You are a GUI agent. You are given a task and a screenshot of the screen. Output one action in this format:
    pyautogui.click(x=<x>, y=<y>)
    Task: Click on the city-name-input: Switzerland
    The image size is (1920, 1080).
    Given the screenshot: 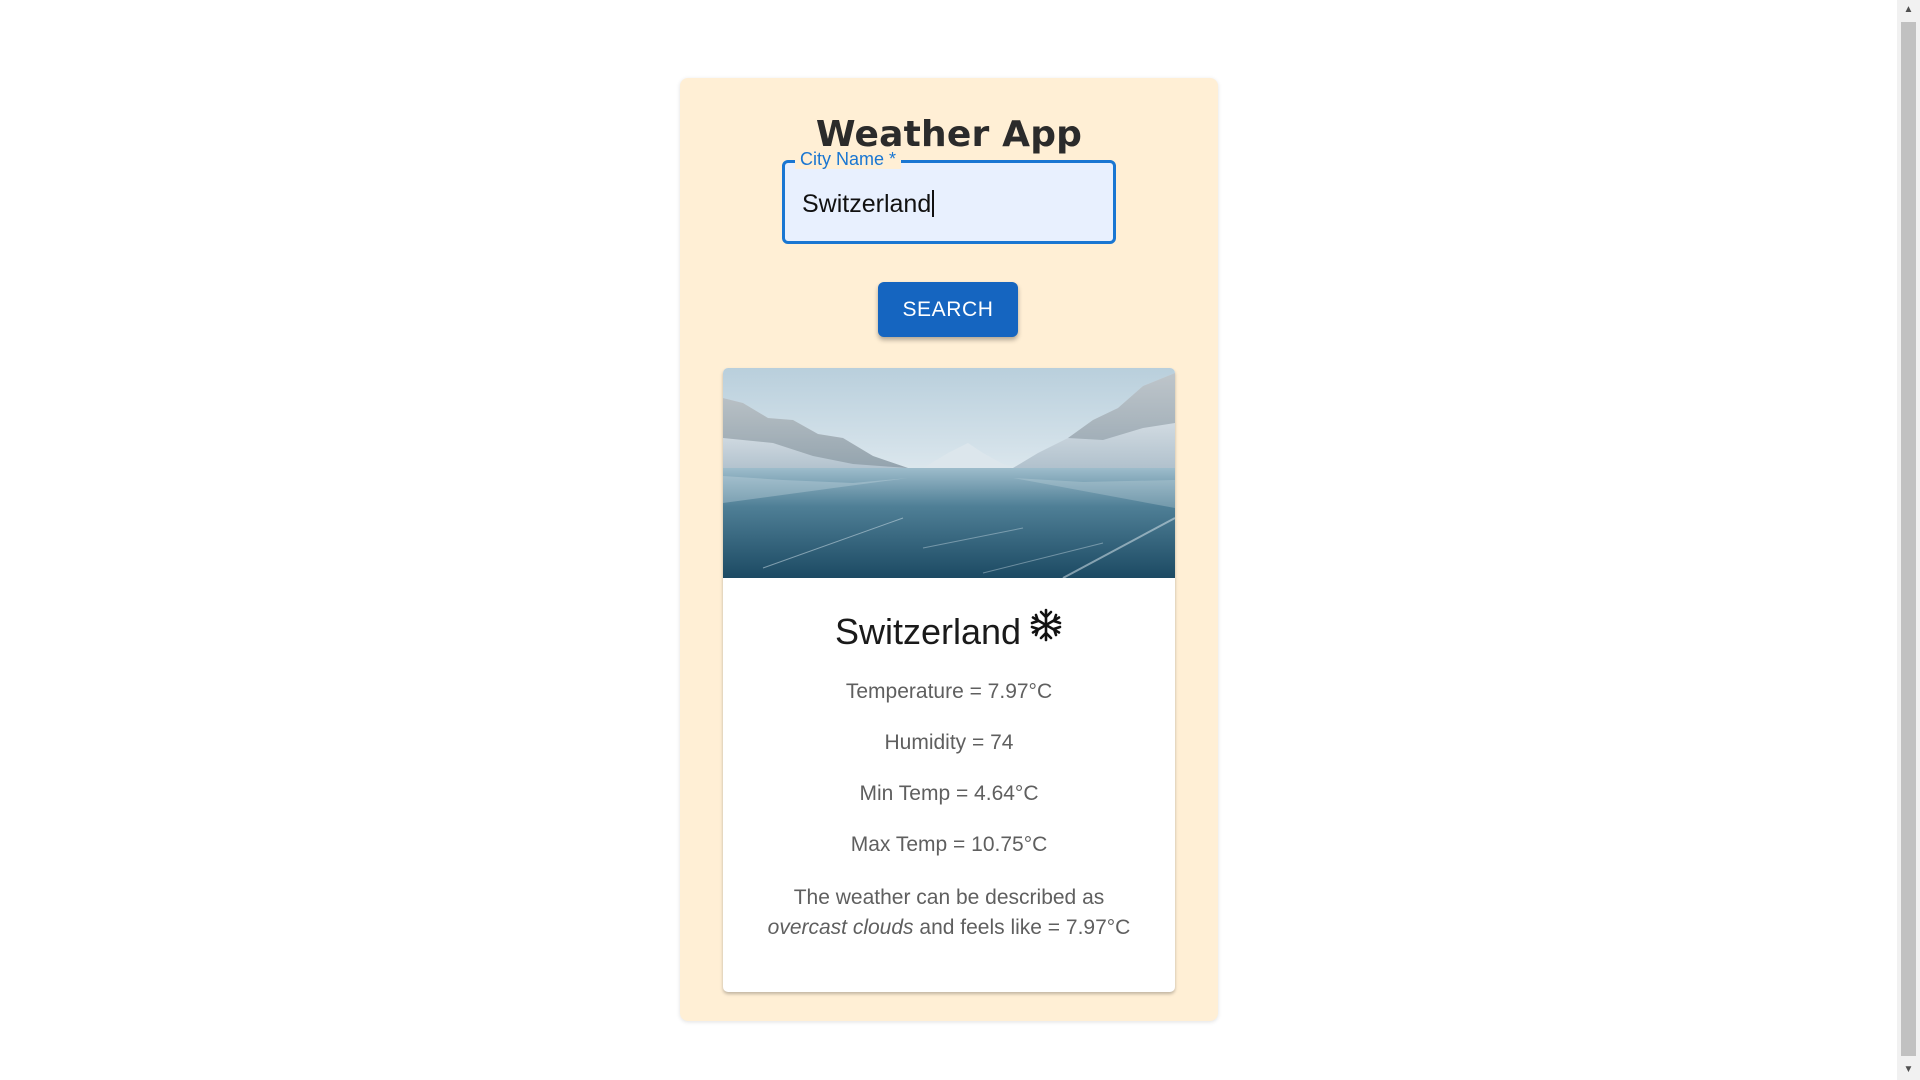 What is the action you would take?
    pyautogui.click(x=868, y=204)
    